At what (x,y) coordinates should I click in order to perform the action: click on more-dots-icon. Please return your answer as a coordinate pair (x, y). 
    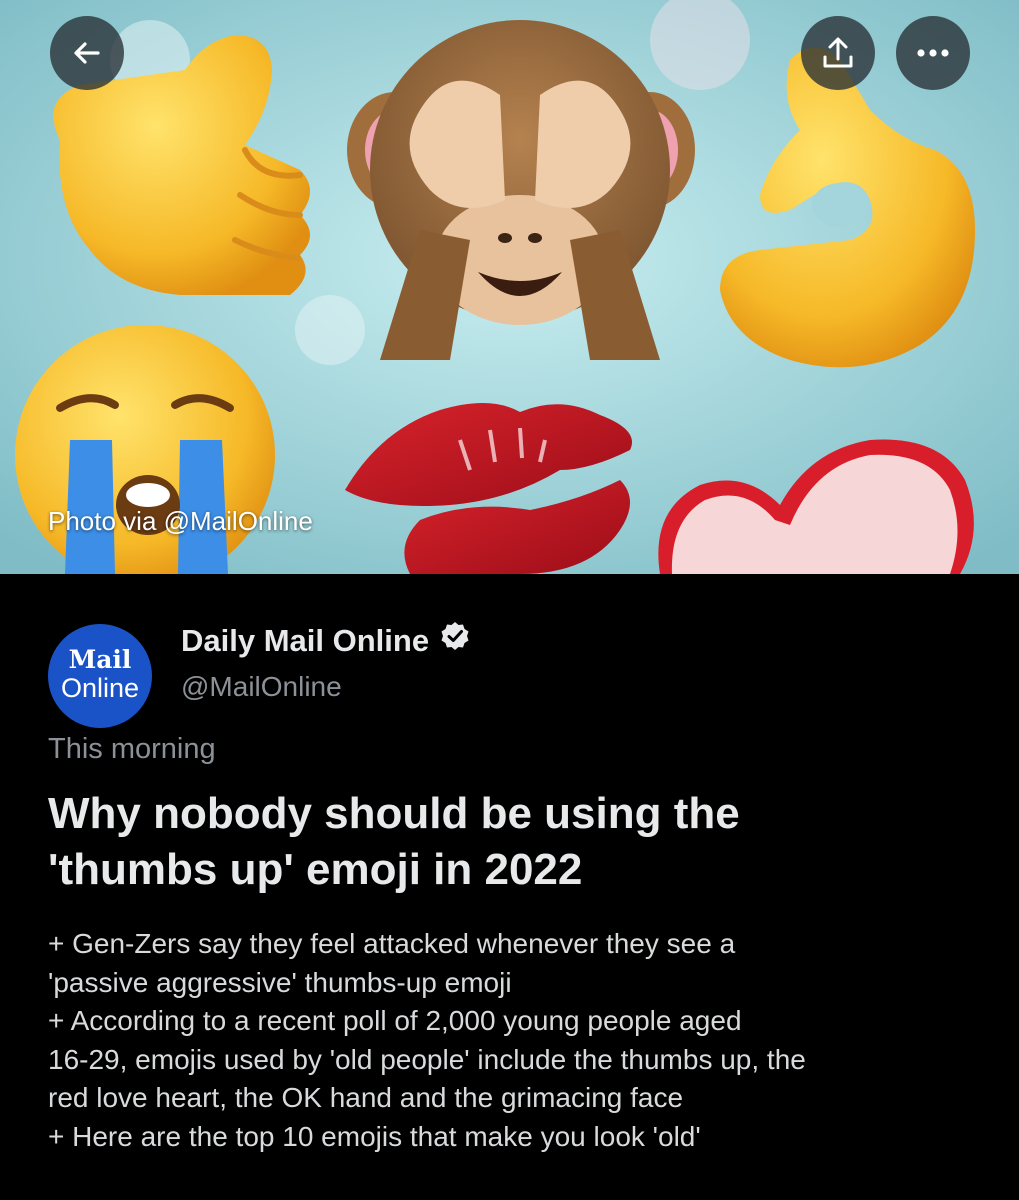
    Looking at the image, I should click on (933, 53).